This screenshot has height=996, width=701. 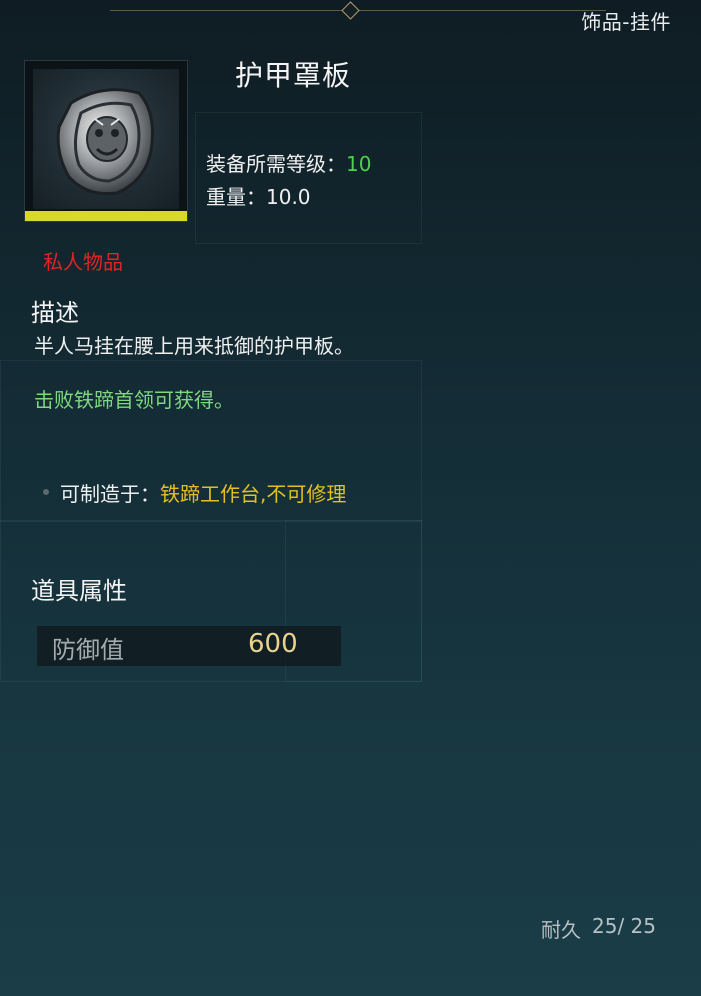 I want to click on personal-item-tag: 私人物品, so click(x=83, y=262).